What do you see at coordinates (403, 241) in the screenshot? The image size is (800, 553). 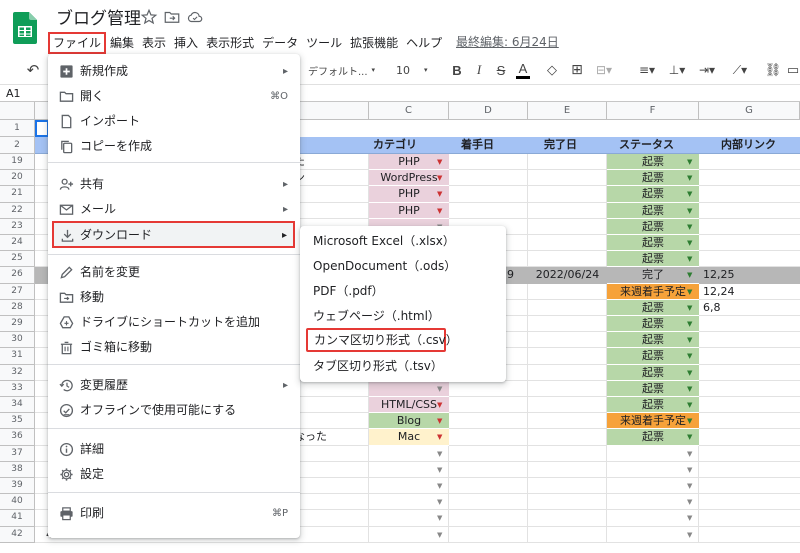 I see `download-xlsx: Microsoft Excel（.xlsx）` at bounding box center [403, 241].